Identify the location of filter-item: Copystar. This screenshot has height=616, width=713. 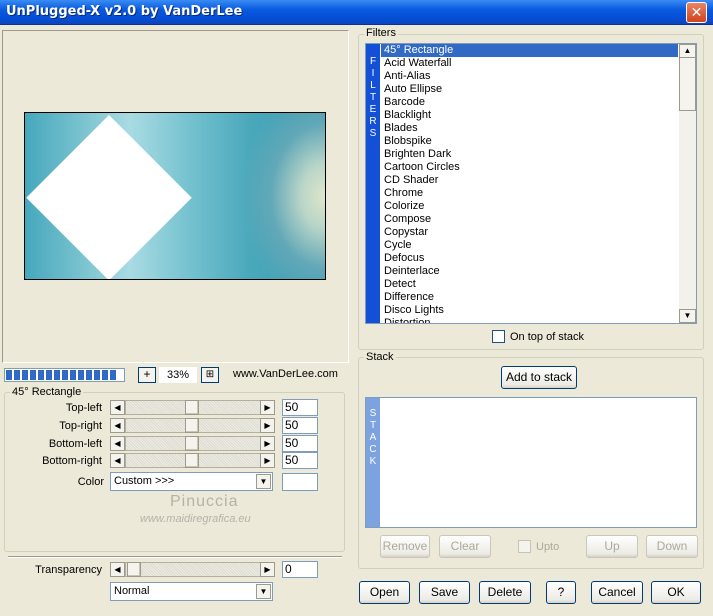
(529, 232).